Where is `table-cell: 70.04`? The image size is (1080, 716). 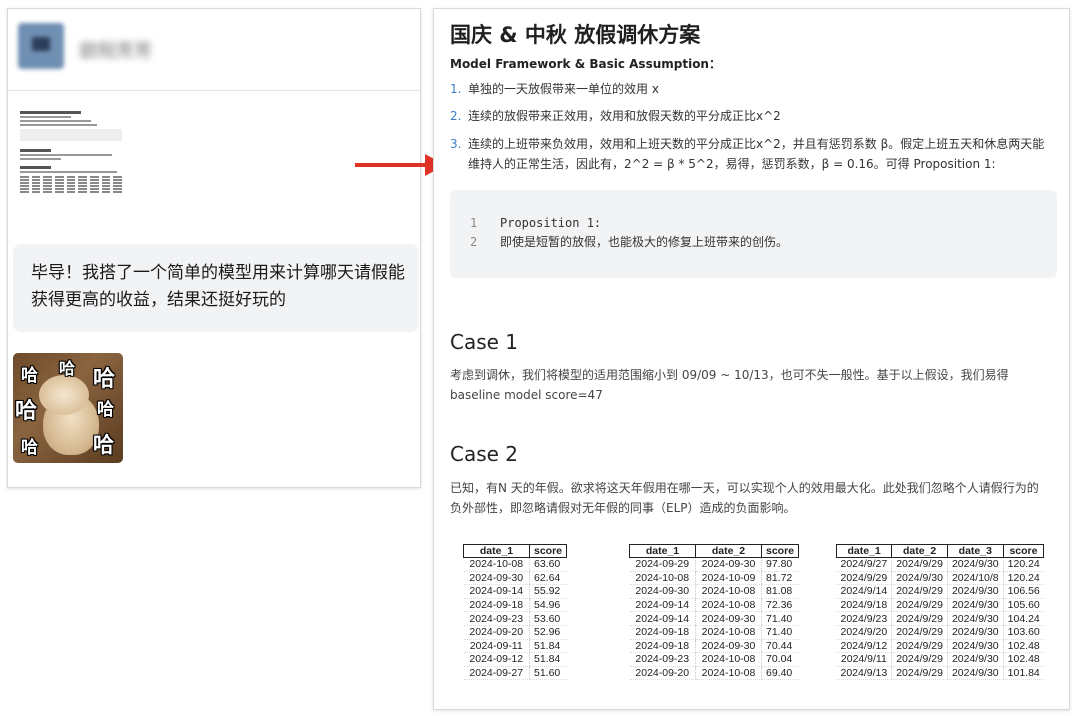
table-cell: 70.04 is located at coordinates (779, 659).